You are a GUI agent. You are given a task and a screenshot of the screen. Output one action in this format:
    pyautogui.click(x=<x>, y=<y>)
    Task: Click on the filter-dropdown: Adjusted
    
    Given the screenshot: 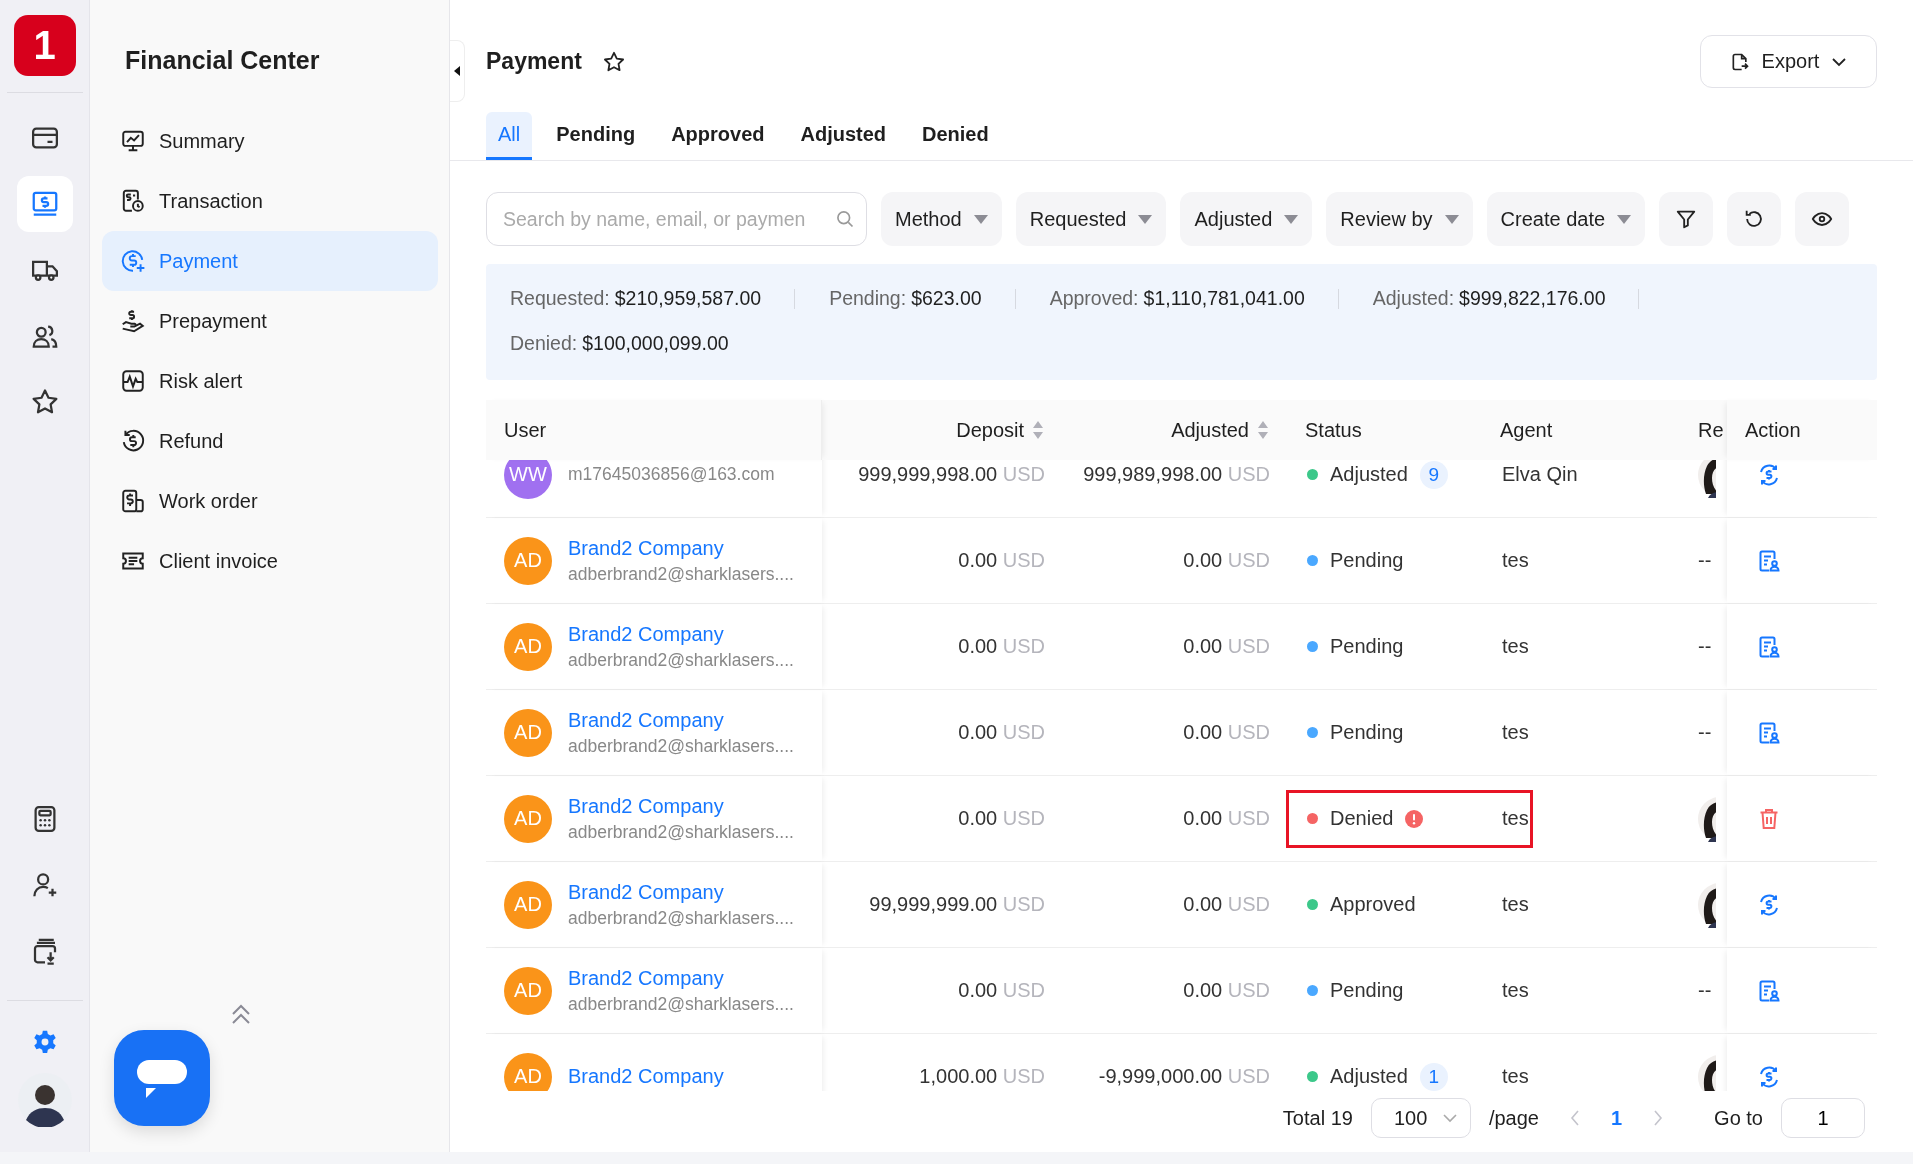 What is the action you would take?
    pyautogui.click(x=1246, y=219)
    